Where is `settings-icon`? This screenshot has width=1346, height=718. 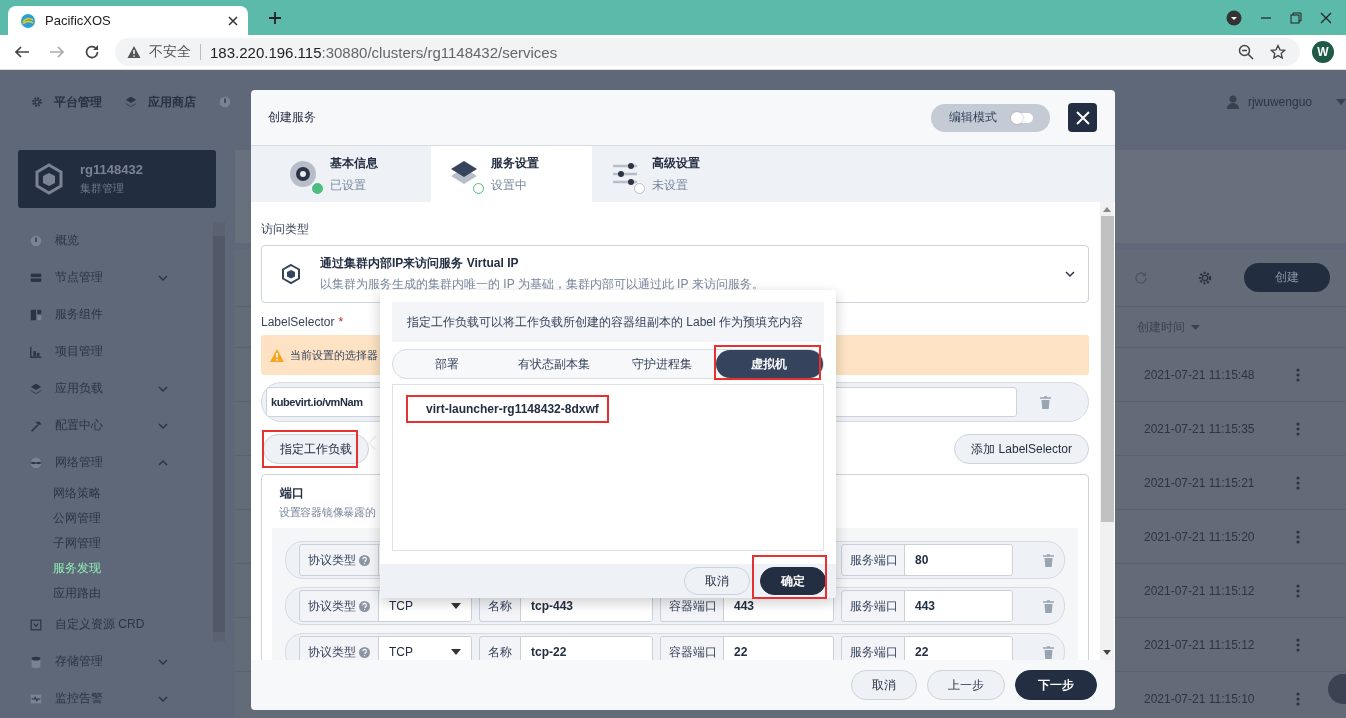 settings-icon is located at coordinates (1205, 277).